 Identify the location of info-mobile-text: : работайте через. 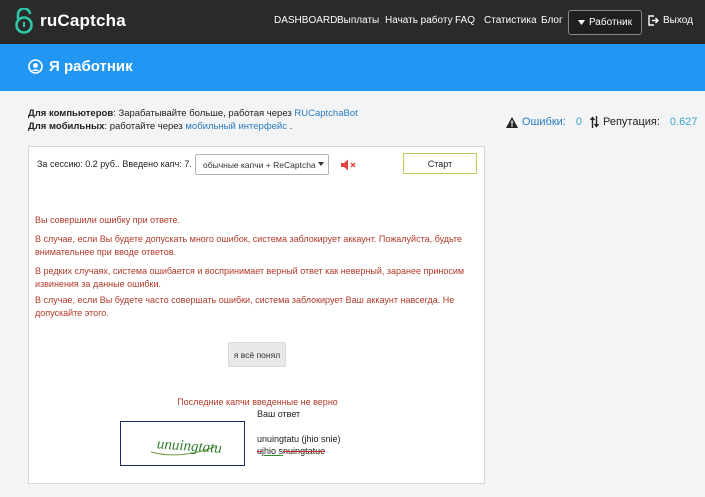
(145, 126).